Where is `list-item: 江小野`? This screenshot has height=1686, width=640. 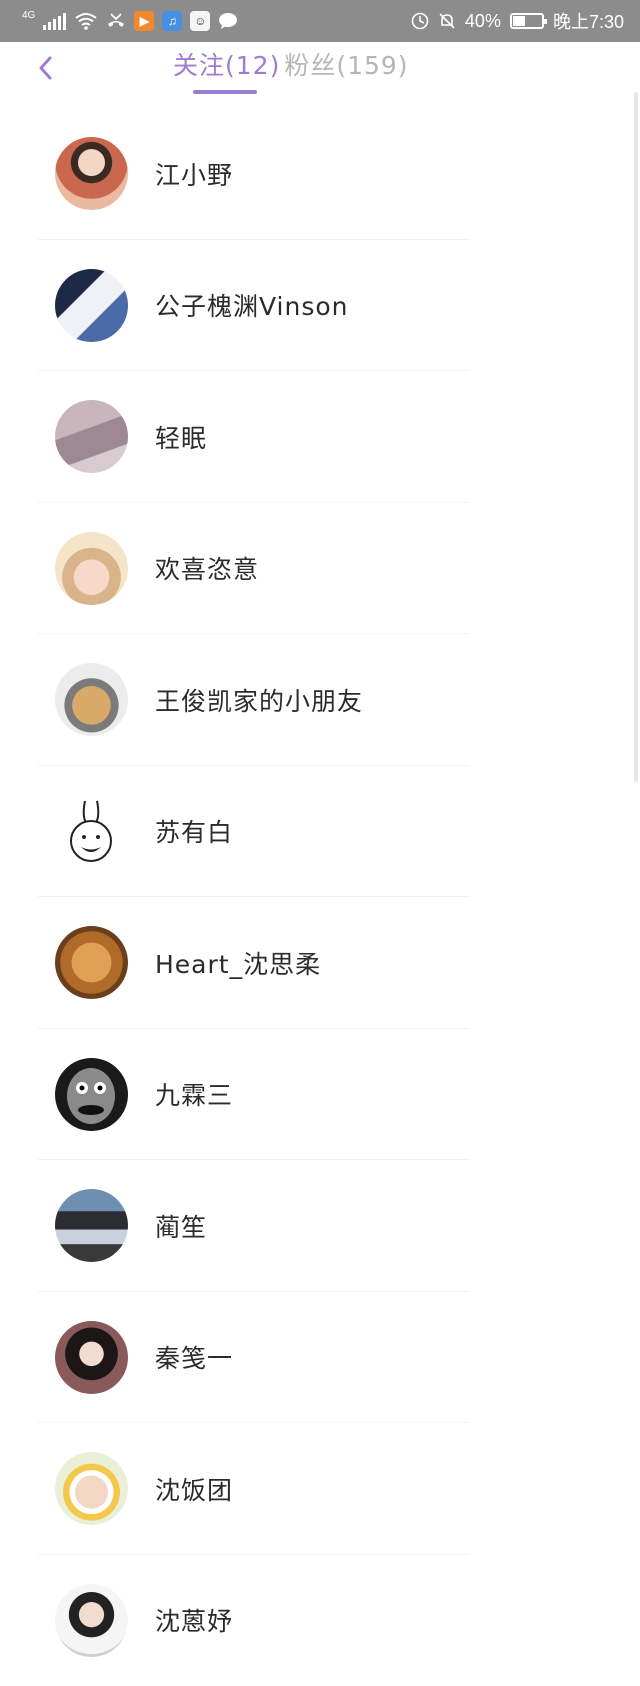
list-item: 江小野 is located at coordinates (320, 174).